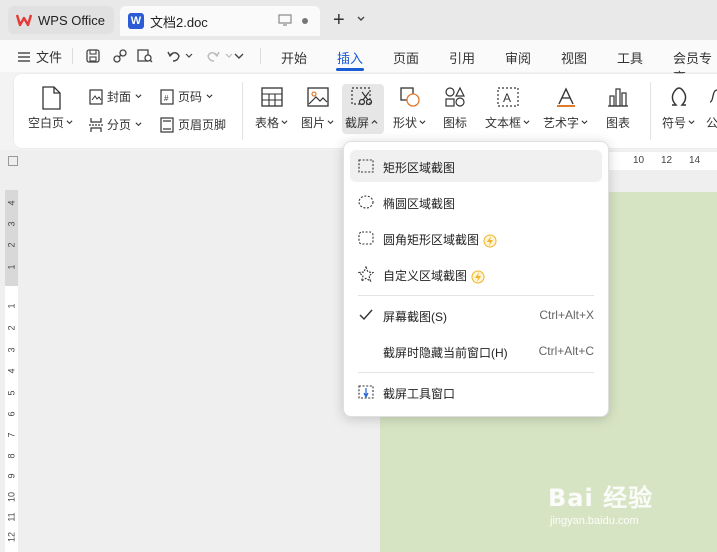 This screenshot has height=552, width=717. I want to click on wps-logo-icon, so click(24, 20).